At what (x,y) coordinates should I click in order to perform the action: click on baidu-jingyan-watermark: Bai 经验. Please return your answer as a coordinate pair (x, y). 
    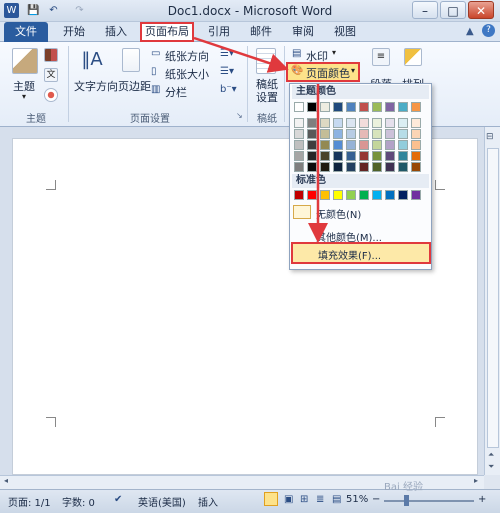
    Looking at the image, I should click on (403, 487).